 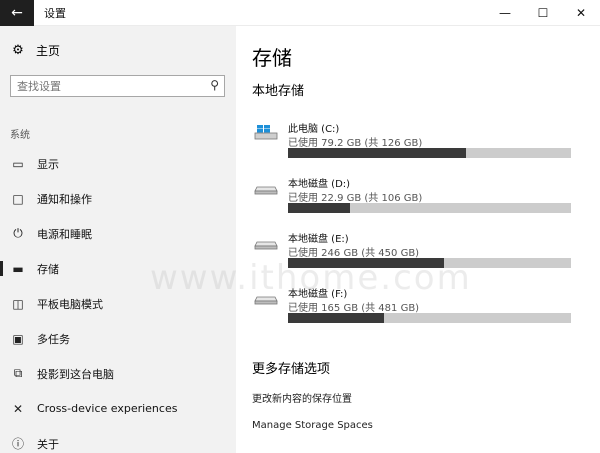 What do you see at coordinates (18, 303) in the screenshot?
I see `tablet-icon: ◫` at bounding box center [18, 303].